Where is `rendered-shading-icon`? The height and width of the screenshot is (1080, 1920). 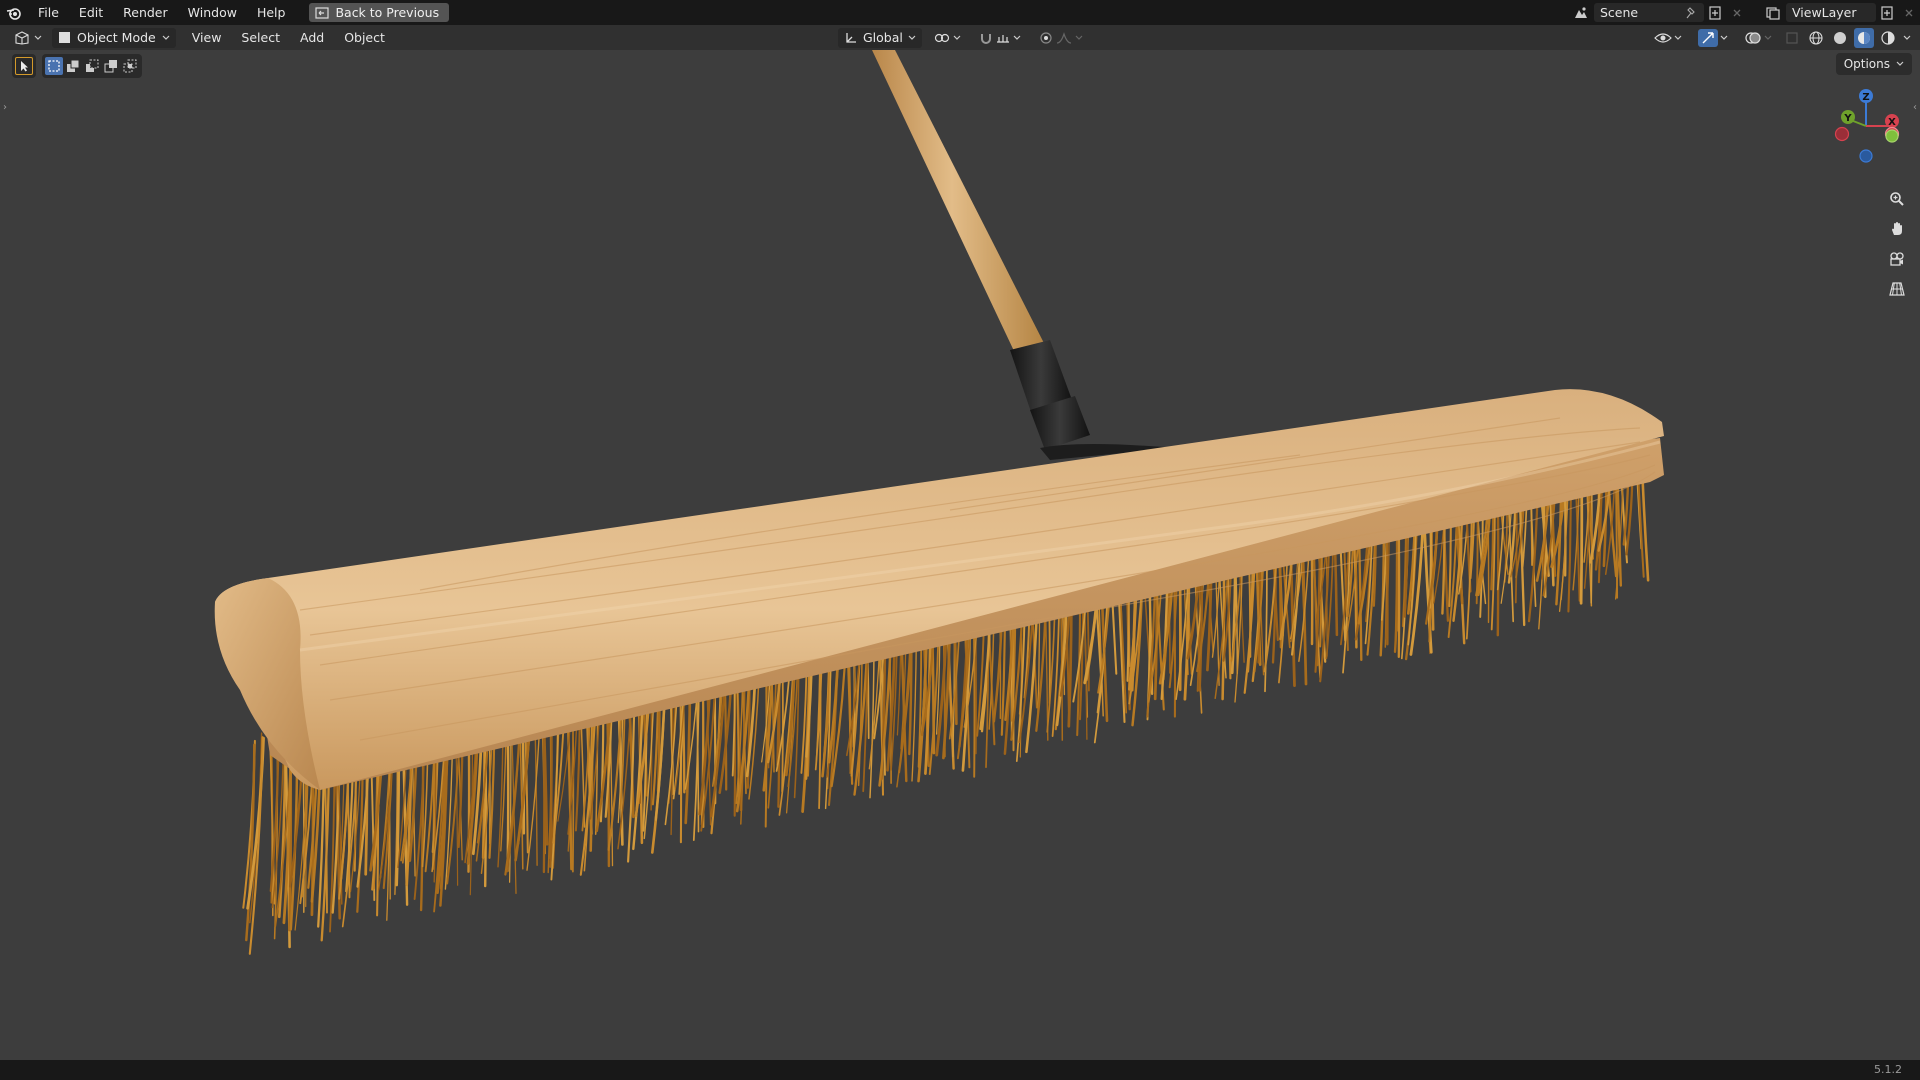 rendered-shading-icon is located at coordinates (1888, 38).